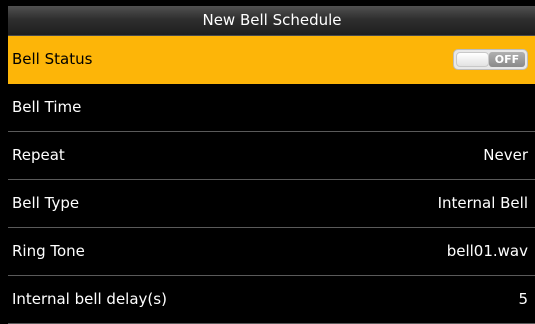 The height and width of the screenshot is (324, 535). Describe the element at coordinates (47, 107) in the screenshot. I see `menu-item-label: Bell Time` at that location.